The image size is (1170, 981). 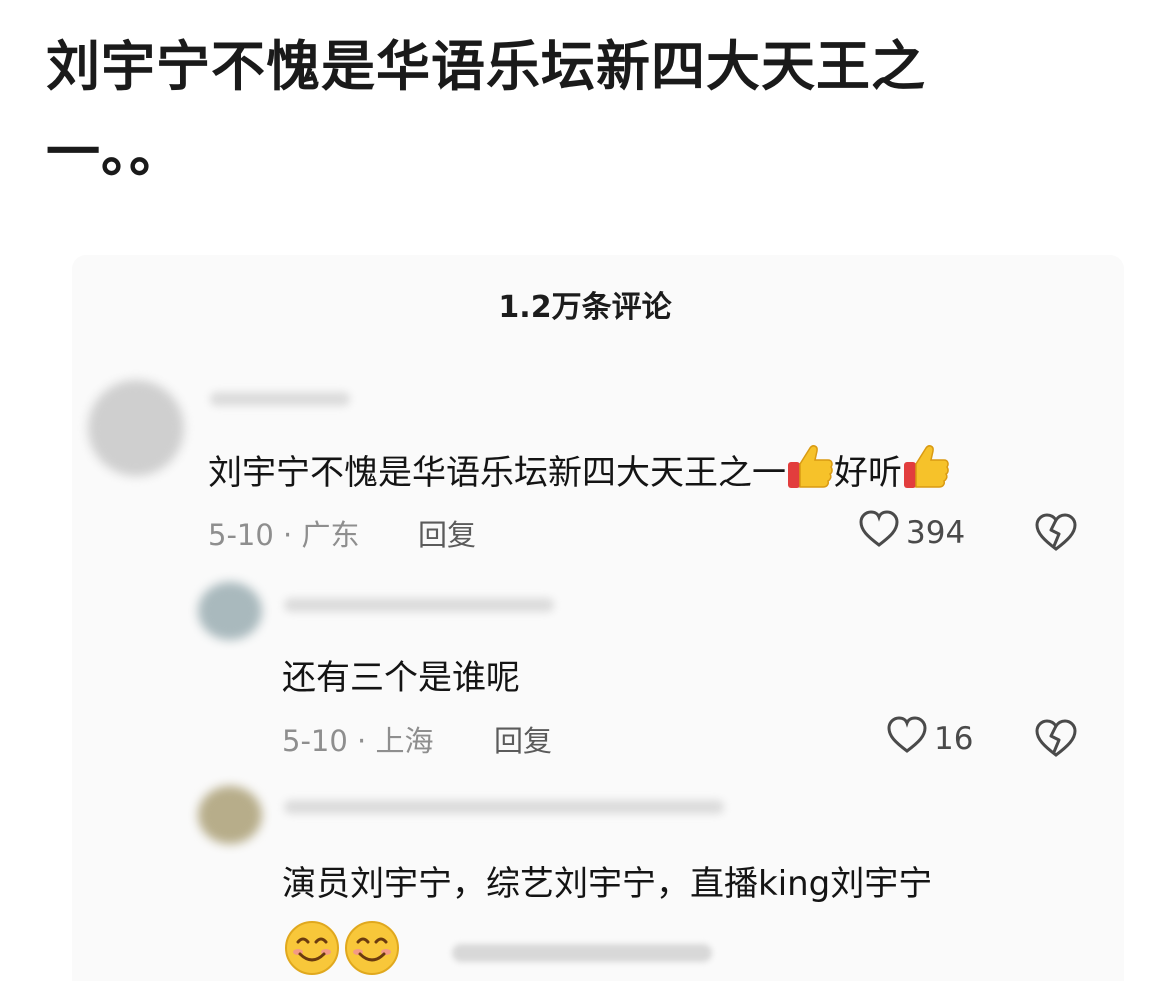 What do you see at coordinates (929, 739) in the screenshot?
I see `like-button: 16` at bounding box center [929, 739].